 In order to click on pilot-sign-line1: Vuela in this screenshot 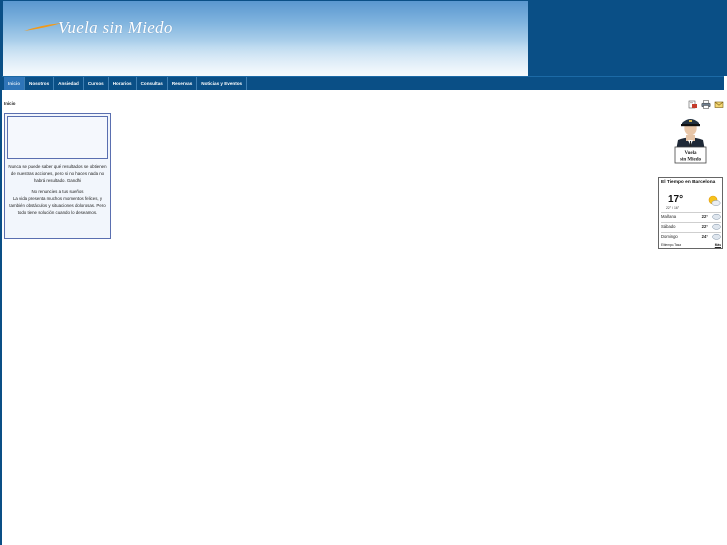, I will do `click(690, 153)`.